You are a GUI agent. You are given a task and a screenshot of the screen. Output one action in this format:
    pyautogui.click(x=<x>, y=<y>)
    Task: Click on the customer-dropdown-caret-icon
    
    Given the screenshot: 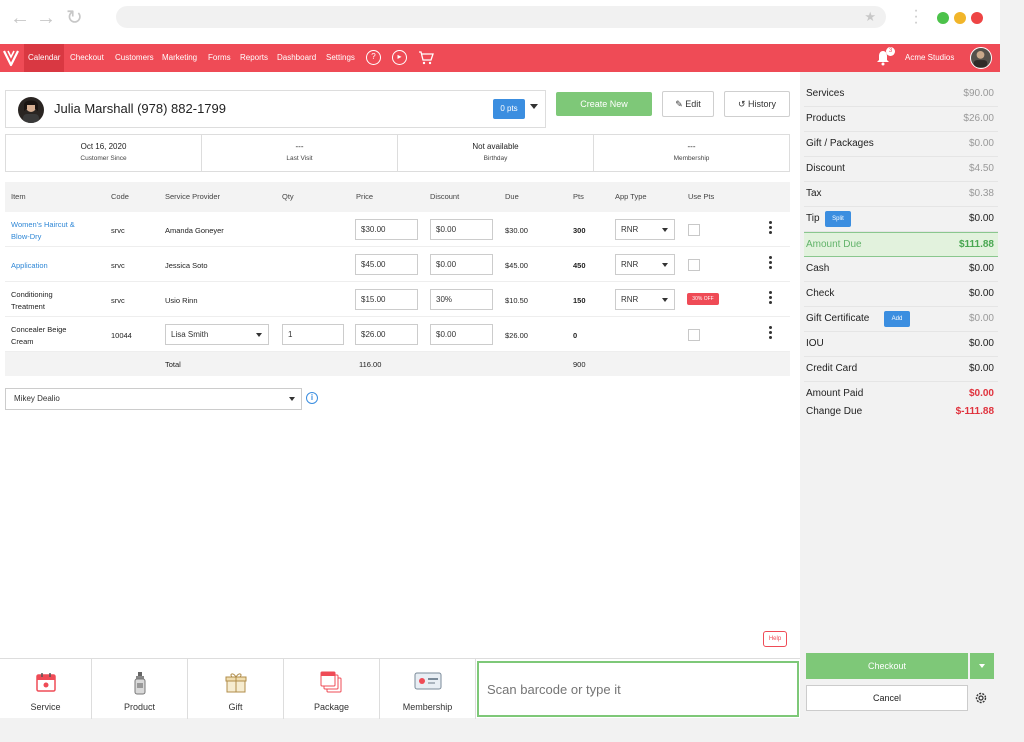 What is the action you would take?
    pyautogui.click(x=534, y=106)
    